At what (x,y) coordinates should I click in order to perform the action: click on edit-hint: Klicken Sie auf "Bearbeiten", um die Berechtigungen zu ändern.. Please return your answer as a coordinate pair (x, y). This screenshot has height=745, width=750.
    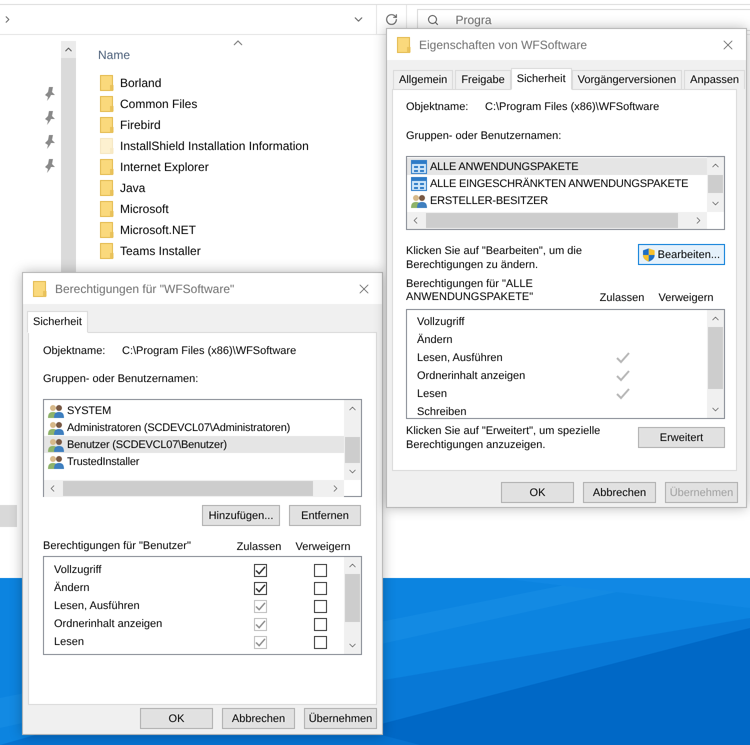
    Looking at the image, I should click on (494, 258).